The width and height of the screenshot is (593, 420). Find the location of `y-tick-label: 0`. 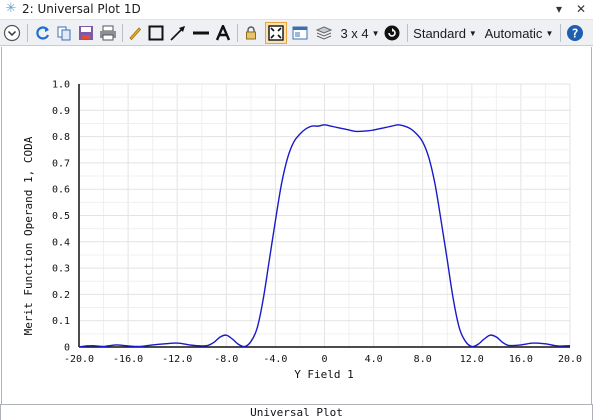

y-tick-label: 0 is located at coordinates (67, 348).